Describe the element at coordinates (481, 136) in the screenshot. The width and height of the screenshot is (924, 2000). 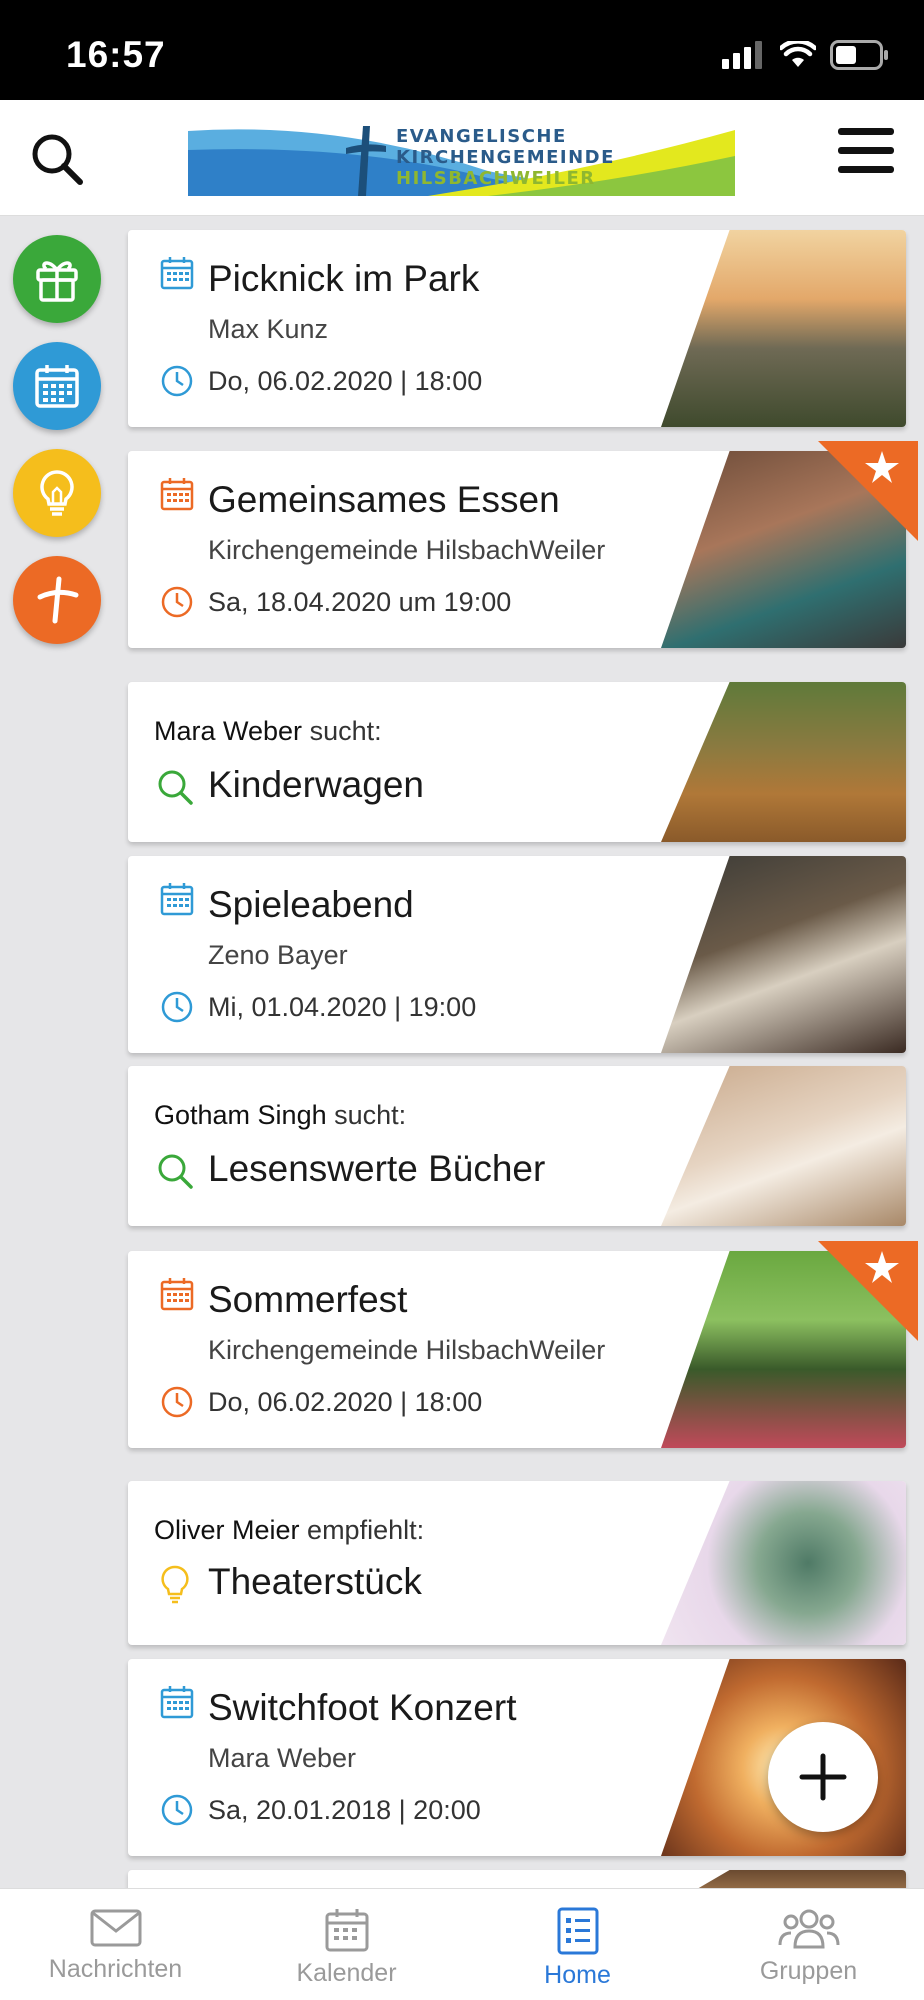
I see `logo-line-1: EVANGELISCHE` at that location.